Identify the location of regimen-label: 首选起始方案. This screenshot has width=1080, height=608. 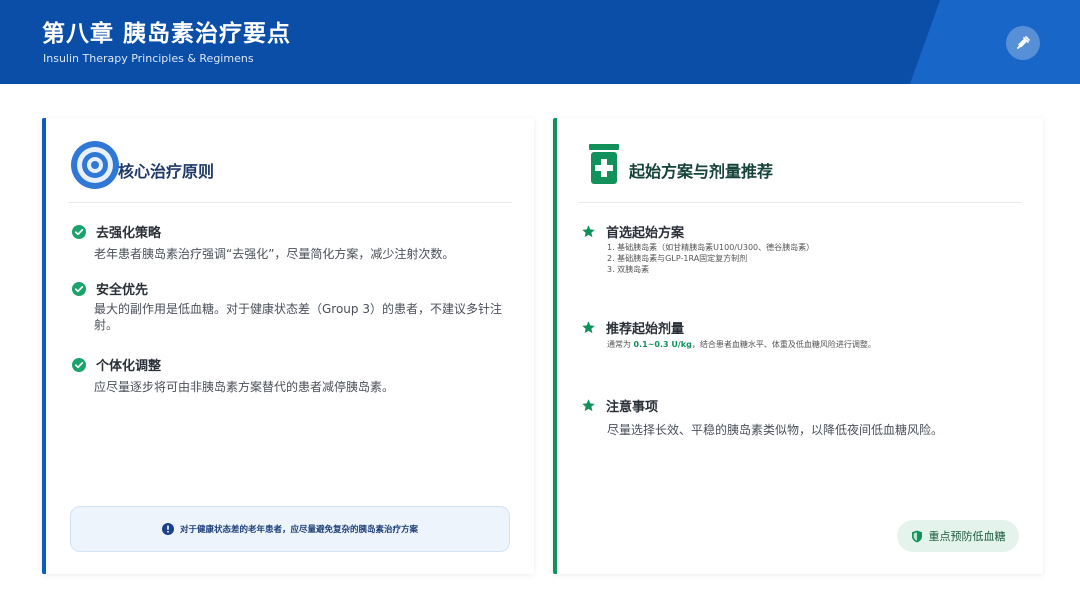
(645, 233).